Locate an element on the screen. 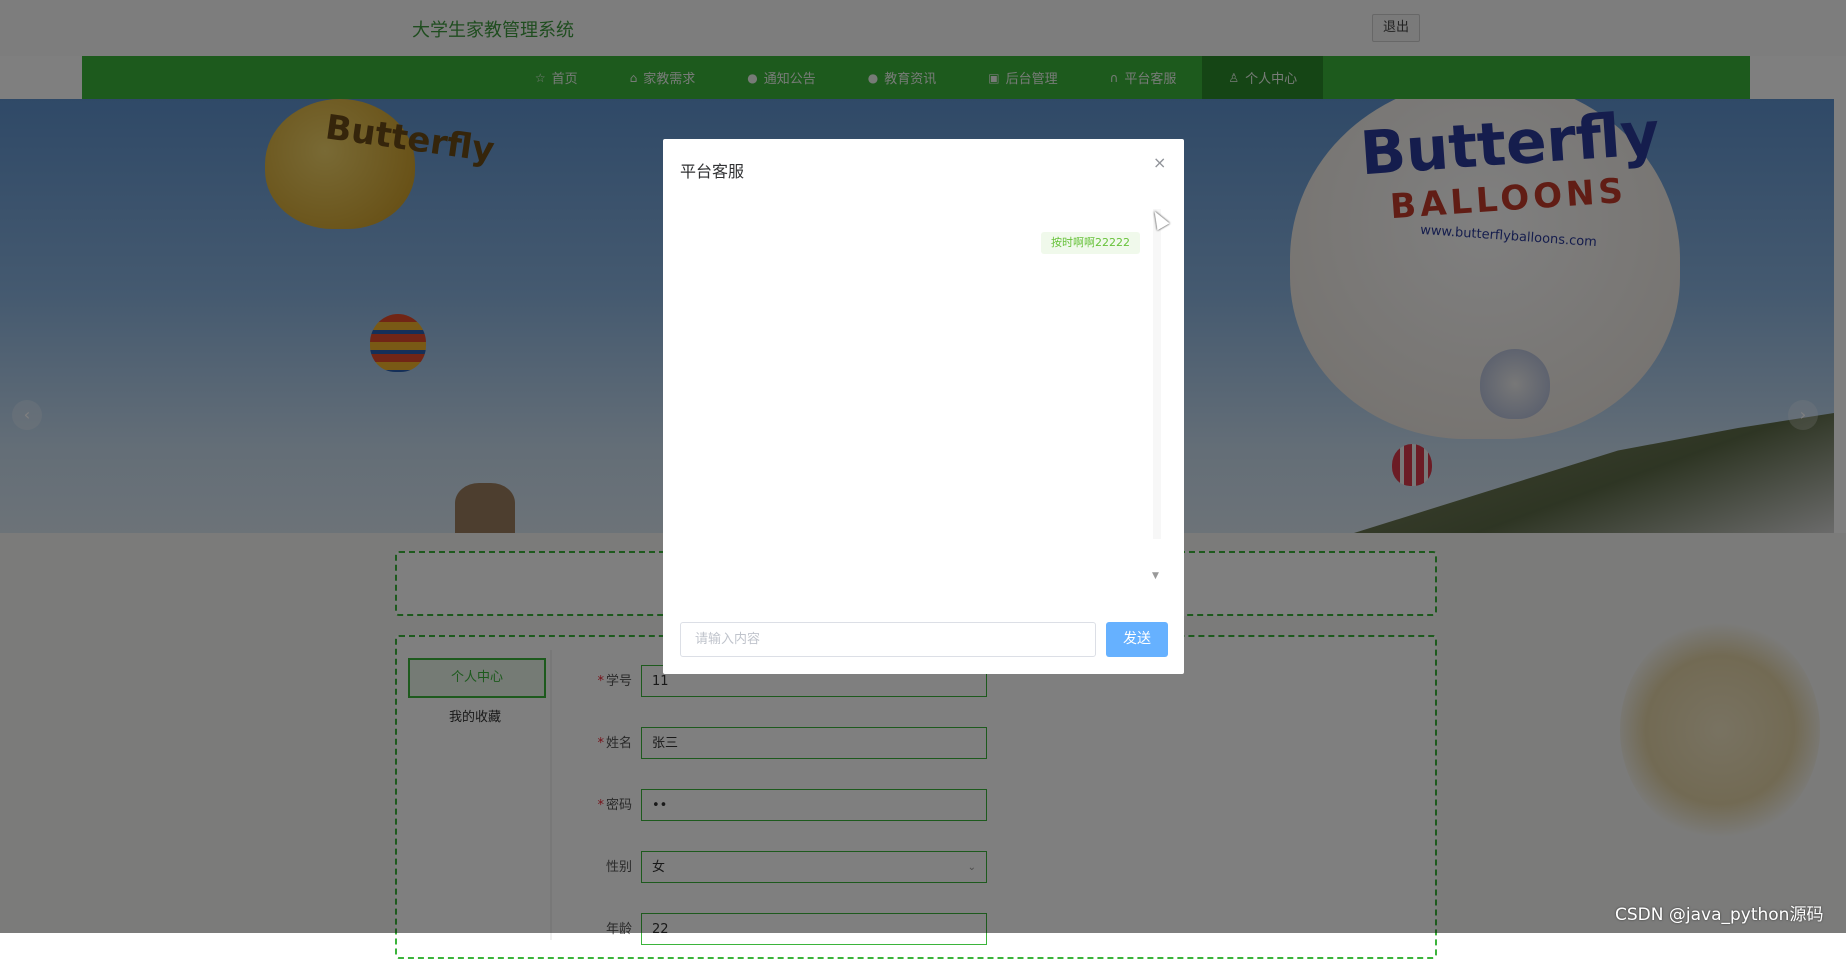 This screenshot has width=1846, height=959. scroll-down-arrow-icon: ▼ is located at coordinates (1155, 576).